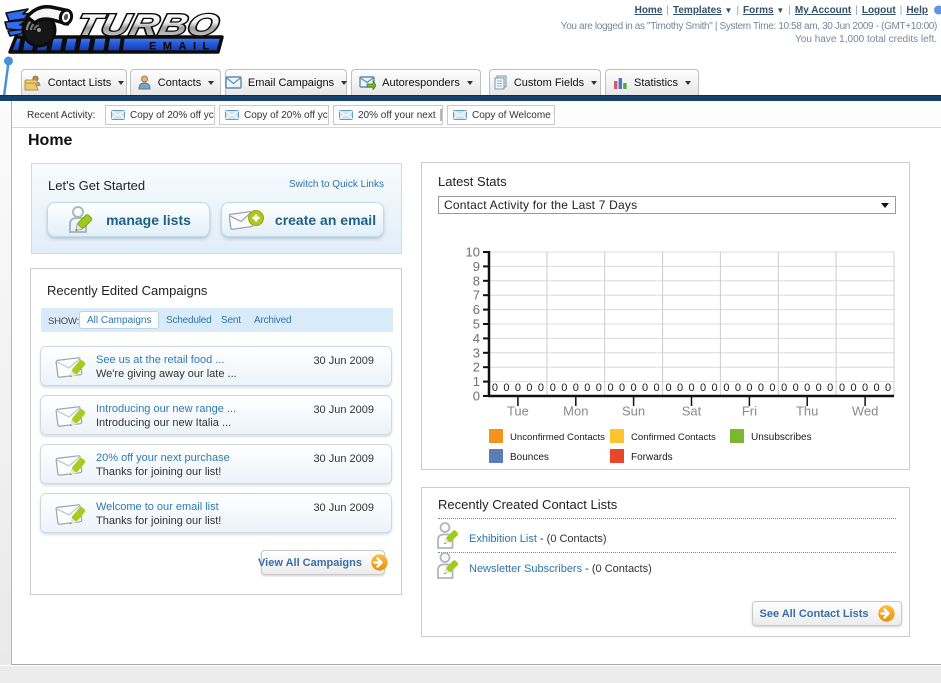 The height and width of the screenshot is (683, 941). What do you see at coordinates (633, 411) in the screenshot?
I see `svg-text: Sun` at bounding box center [633, 411].